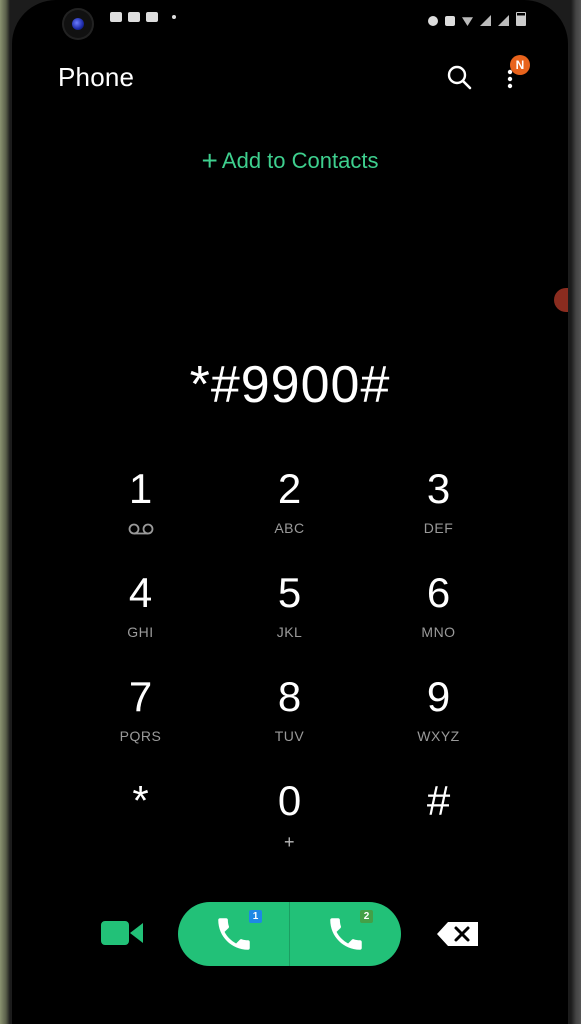  I want to click on call-buttons: 1 2, so click(289, 934).